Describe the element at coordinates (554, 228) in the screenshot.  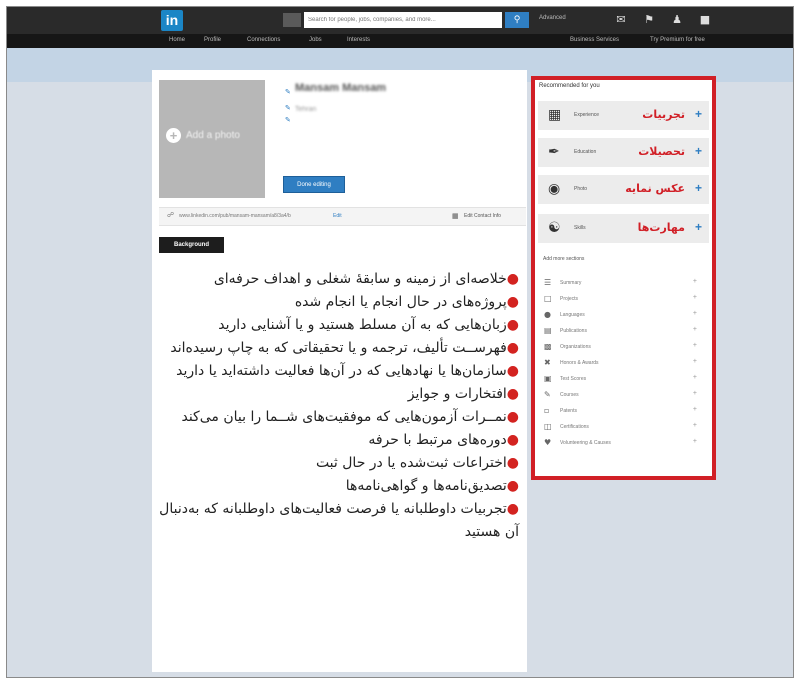
I see `skills-icon: ☯` at that location.